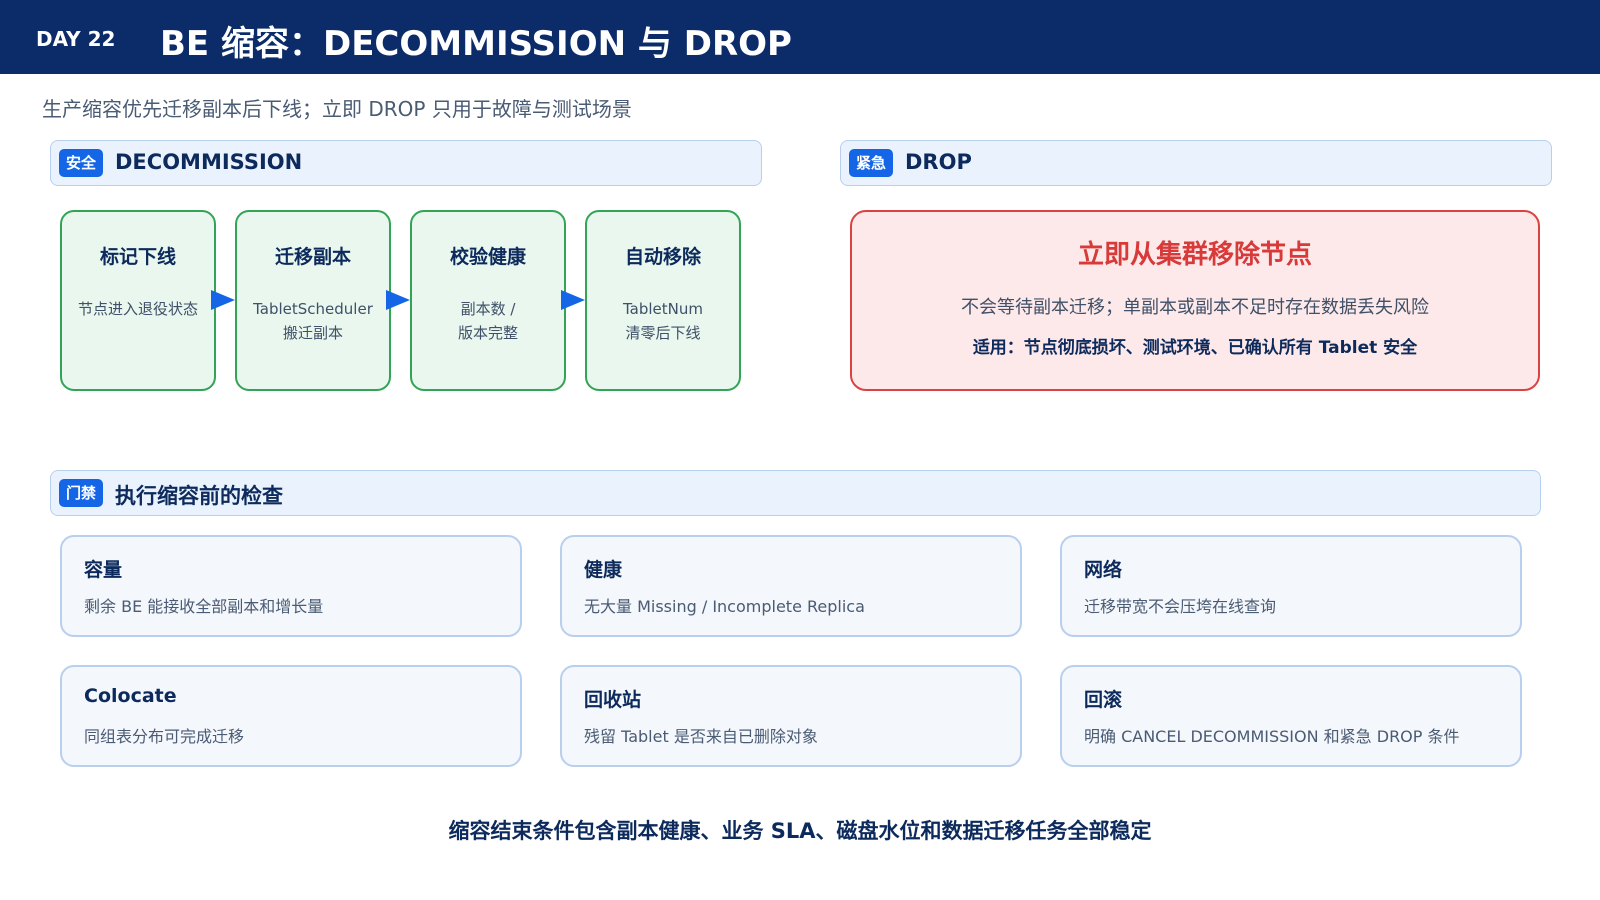 The height and width of the screenshot is (900, 1600). What do you see at coordinates (137, 257) in the screenshot?
I see `step-title: 标记下线` at bounding box center [137, 257].